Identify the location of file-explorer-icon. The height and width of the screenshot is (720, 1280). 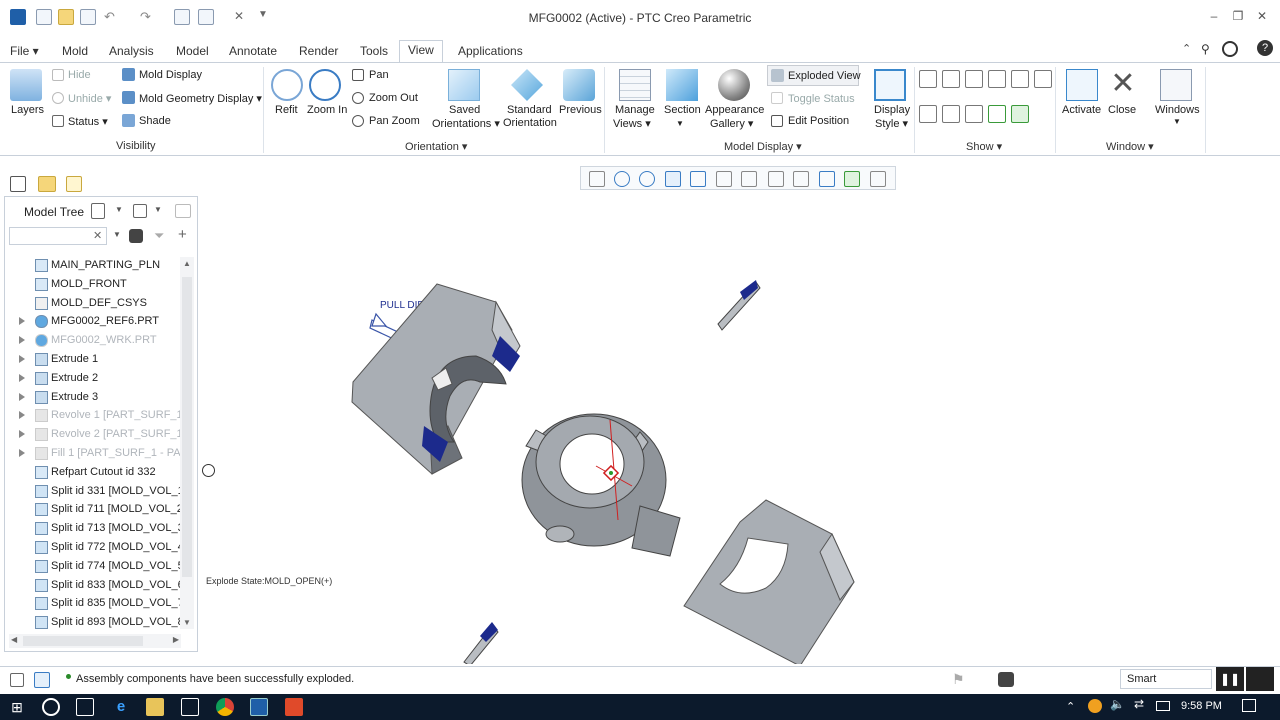
(155, 707).